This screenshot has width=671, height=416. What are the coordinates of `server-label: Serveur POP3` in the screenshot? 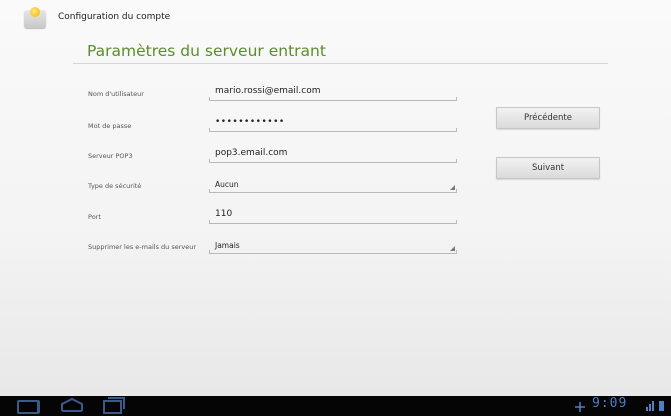 It's located at (110, 156).